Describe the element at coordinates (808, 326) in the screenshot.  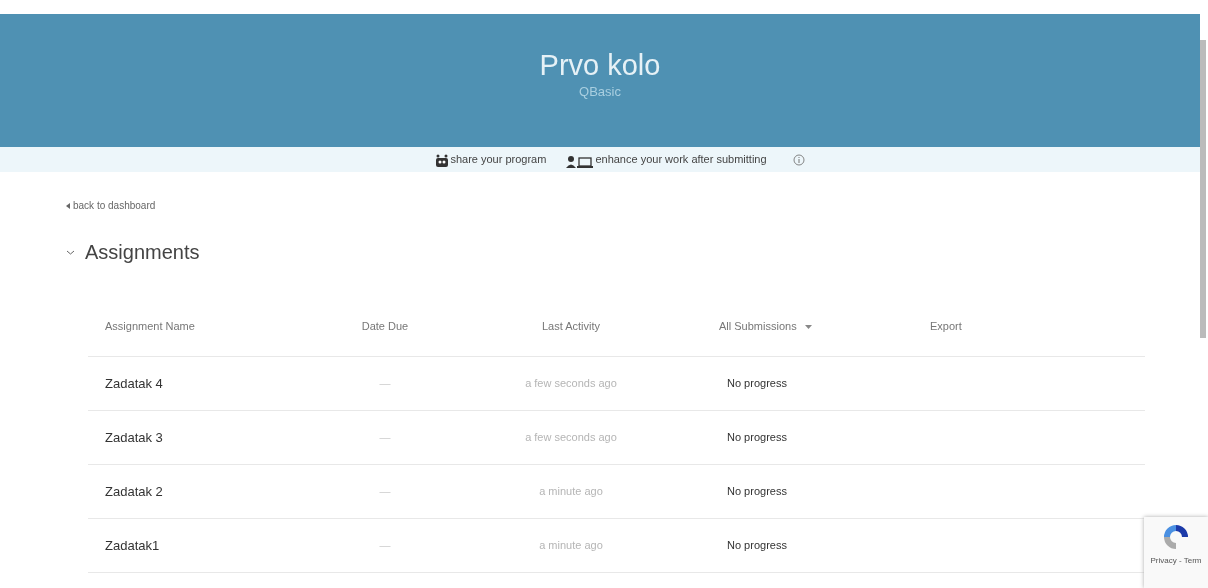
I see `caret-down-icon` at that location.